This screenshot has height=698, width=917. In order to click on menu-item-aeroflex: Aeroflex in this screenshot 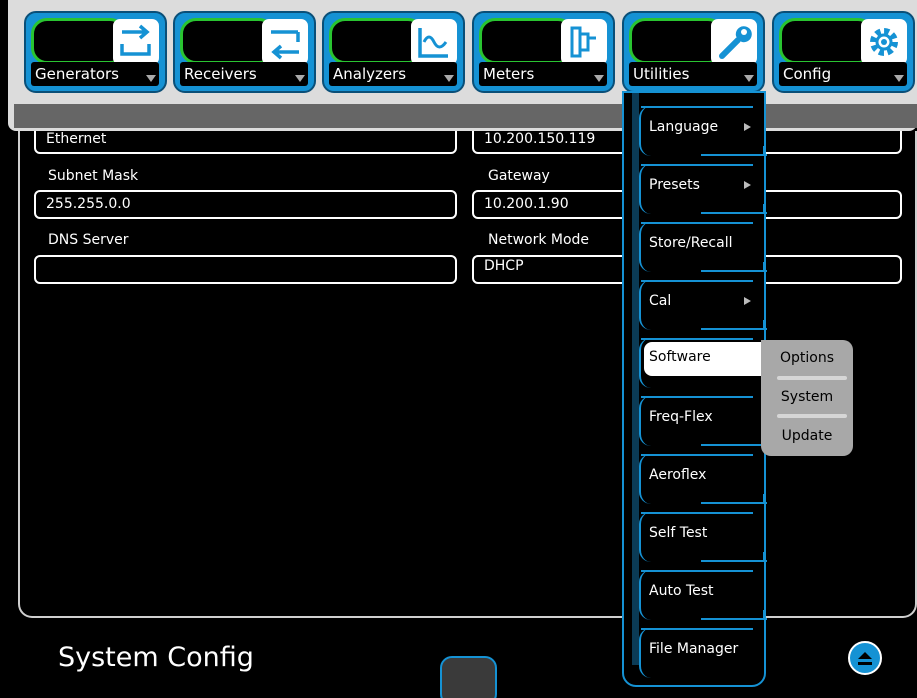, I will do `click(703, 479)`.